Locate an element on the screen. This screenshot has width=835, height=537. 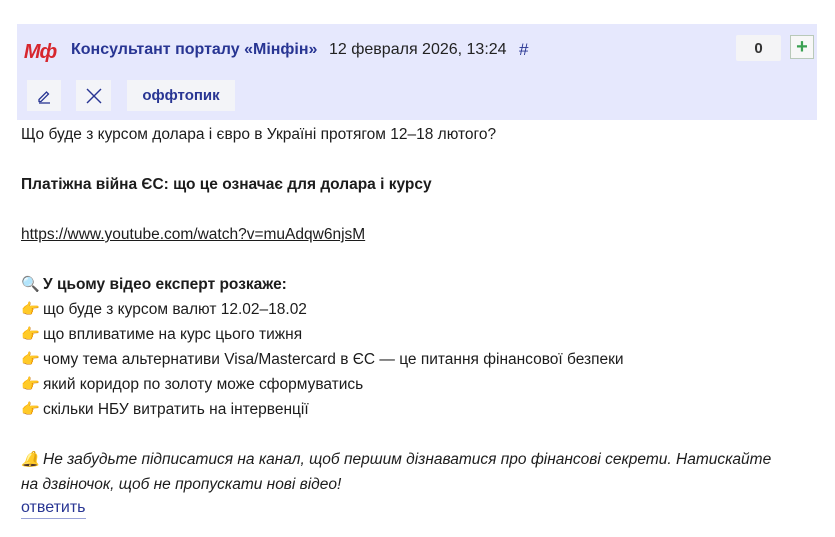
list-item-text: скільки НБУ витратить на інтервенції is located at coordinates (176, 409).